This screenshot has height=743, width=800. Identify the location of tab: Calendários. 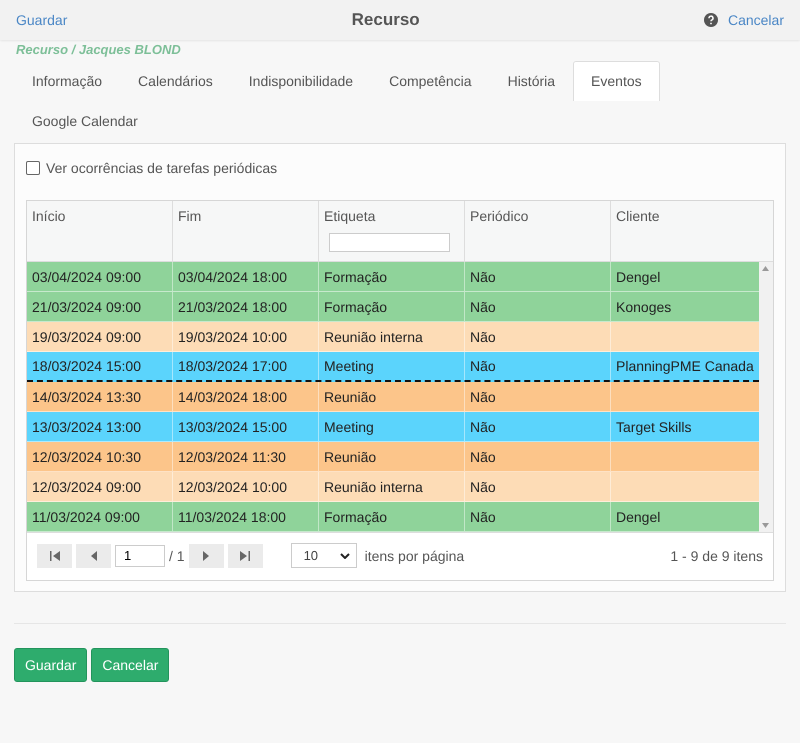
(175, 81).